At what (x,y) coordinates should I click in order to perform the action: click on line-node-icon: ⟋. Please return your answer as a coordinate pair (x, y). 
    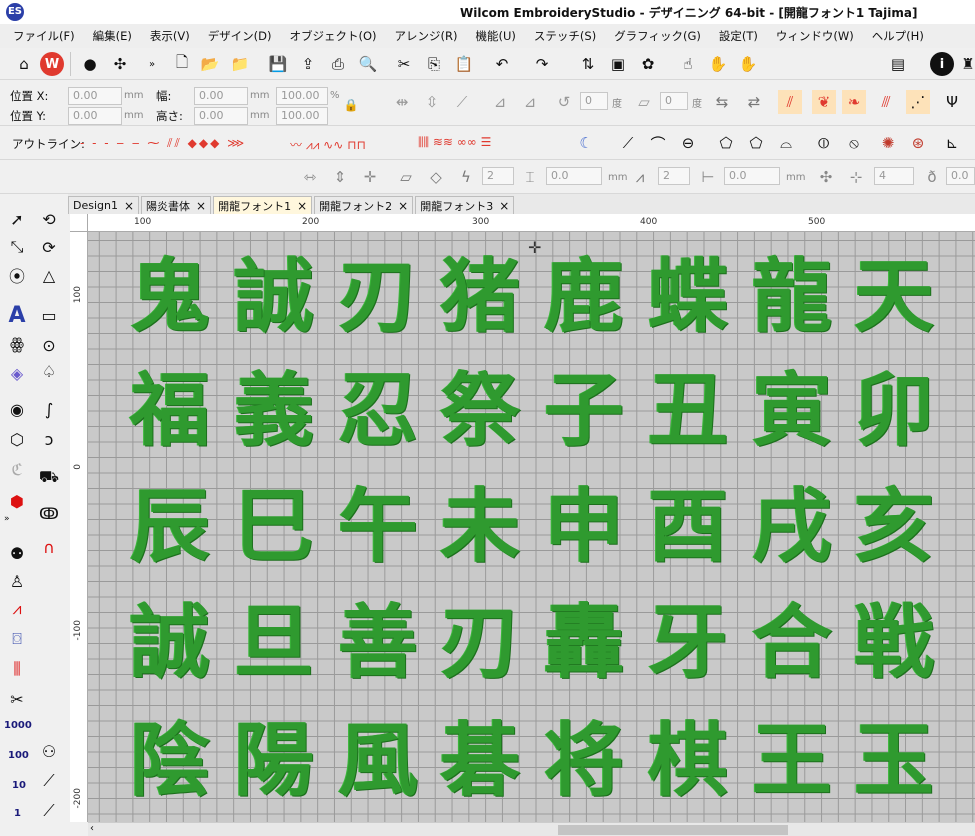
    Looking at the image, I should click on (628, 143).